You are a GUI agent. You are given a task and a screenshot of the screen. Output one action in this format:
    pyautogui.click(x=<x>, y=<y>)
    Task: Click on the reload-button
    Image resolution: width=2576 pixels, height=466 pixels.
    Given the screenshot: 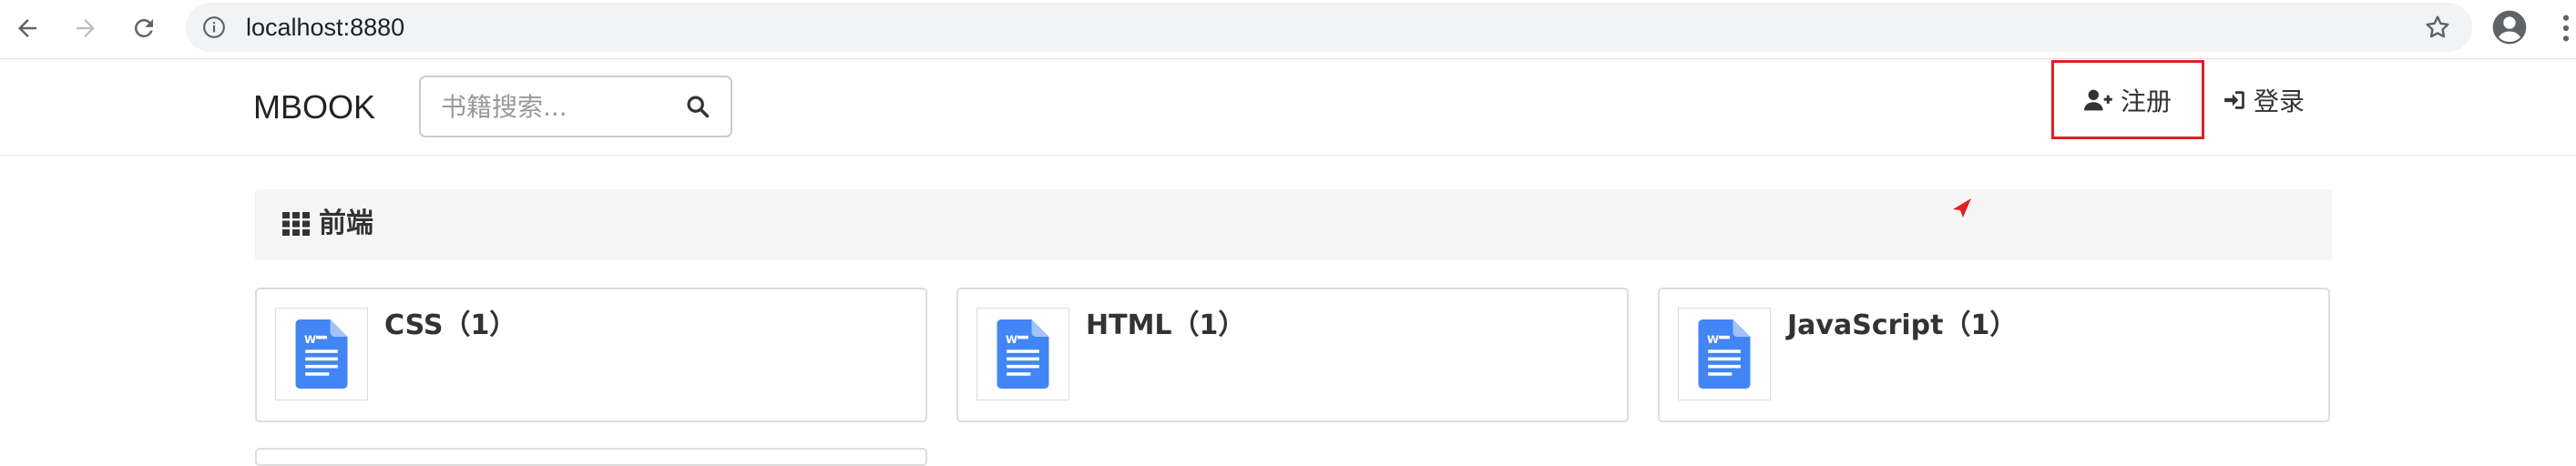 What is the action you would take?
    pyautogui.click(x=144, y=28)
    